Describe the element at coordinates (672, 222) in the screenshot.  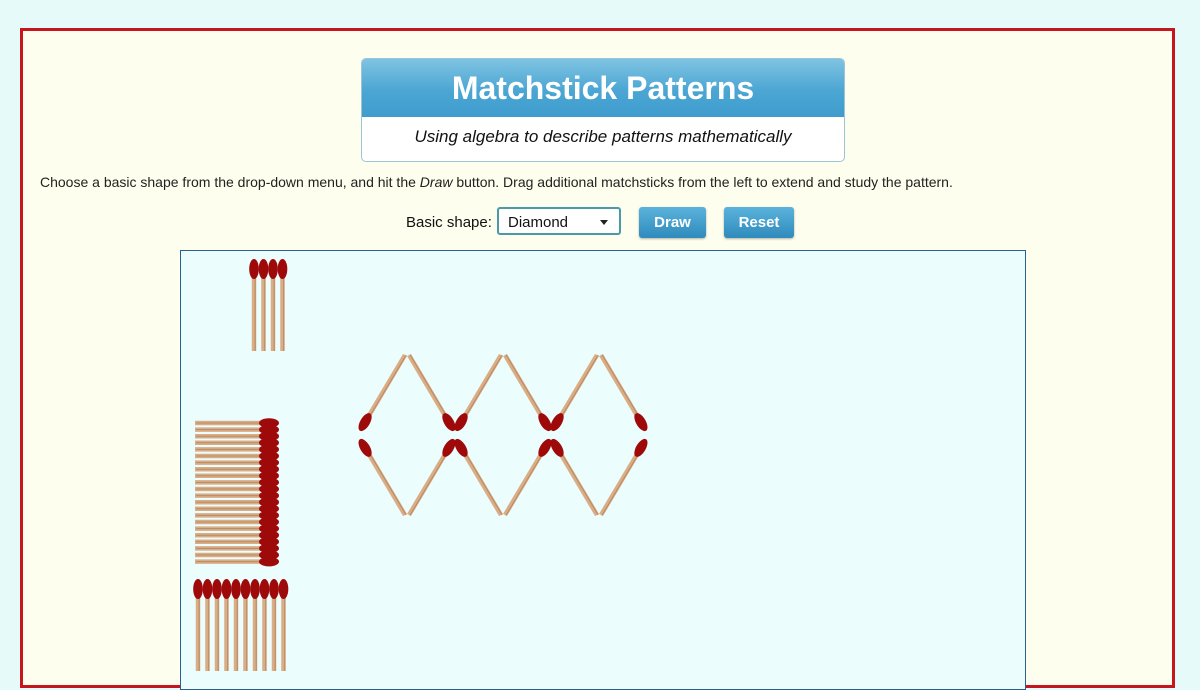
I see `draw-button: Draw` at that location.